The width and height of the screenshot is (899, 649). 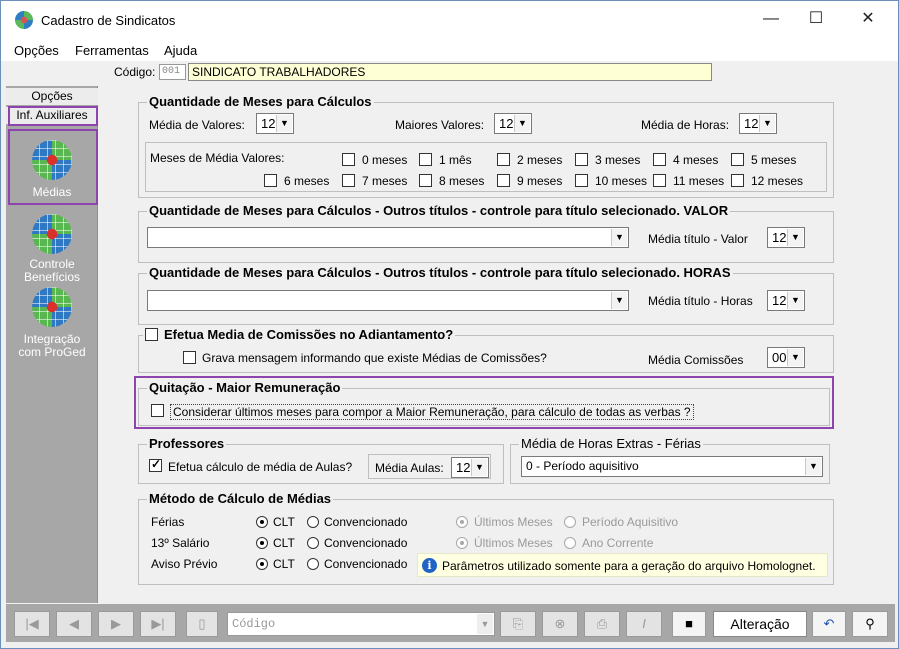 What do you see at coordinates (52, 96) in the screenshot?
I see `tab-opcoes: Opções` at bounding box center [52, 96].